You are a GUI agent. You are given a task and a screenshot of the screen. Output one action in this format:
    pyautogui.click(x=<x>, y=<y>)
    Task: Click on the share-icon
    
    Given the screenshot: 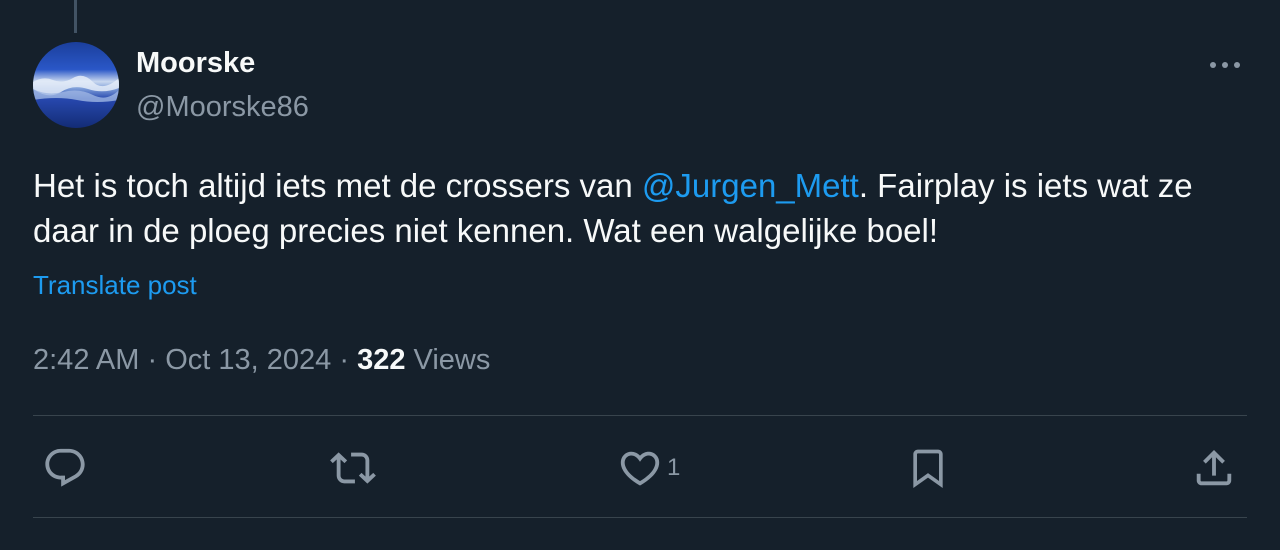 What is the action you would take?
    pyautogui.click(x=1214, y=467)
    